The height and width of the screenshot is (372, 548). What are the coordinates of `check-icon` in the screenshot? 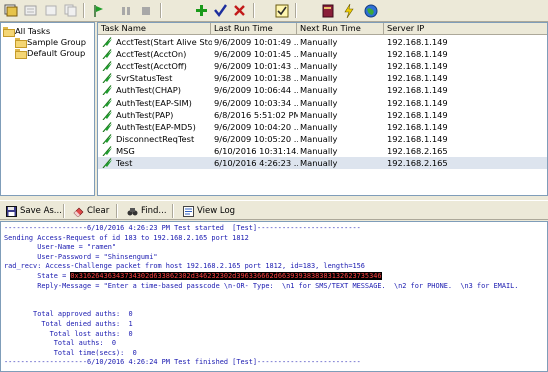 It's located at (220, 10).